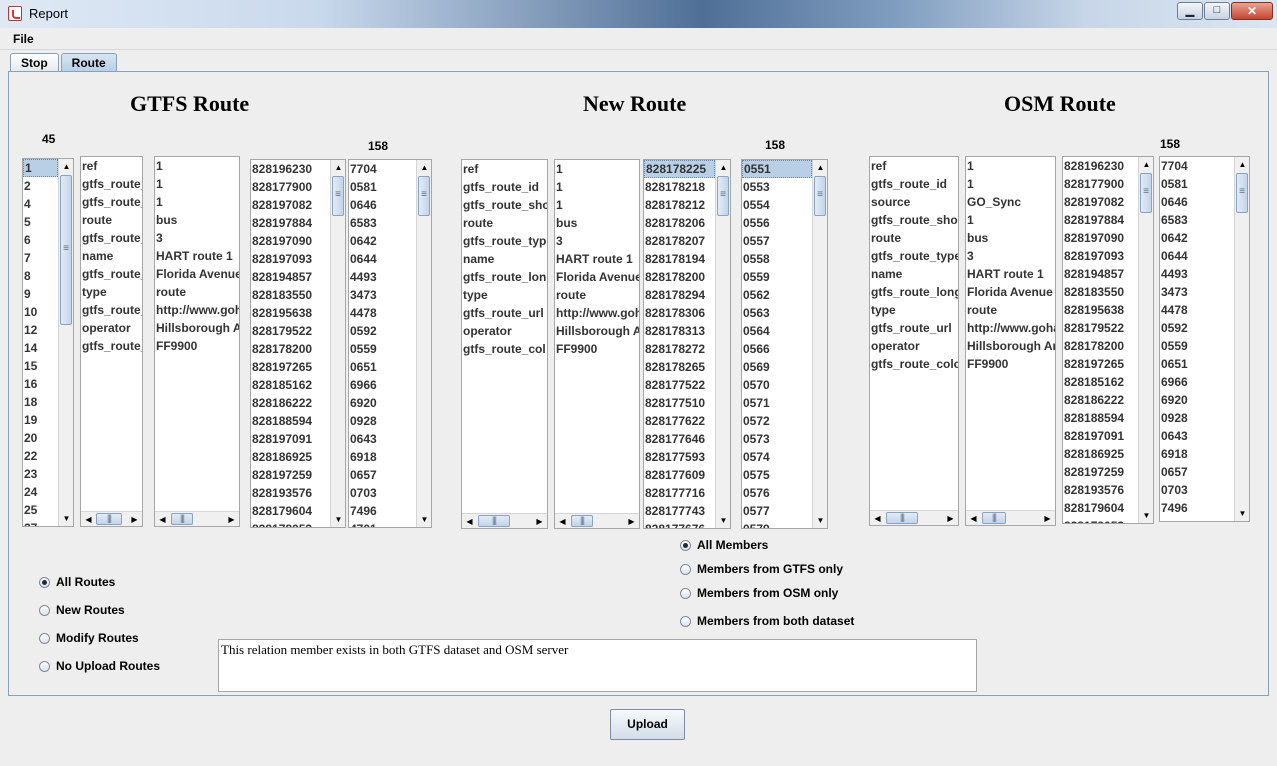 This screenshot has width=1277, height=766. What do you see at coordinates (1100, 220) in the screenshot?
I see `osm-member-id-item: 828197884` at bounding box center [1100, 220].